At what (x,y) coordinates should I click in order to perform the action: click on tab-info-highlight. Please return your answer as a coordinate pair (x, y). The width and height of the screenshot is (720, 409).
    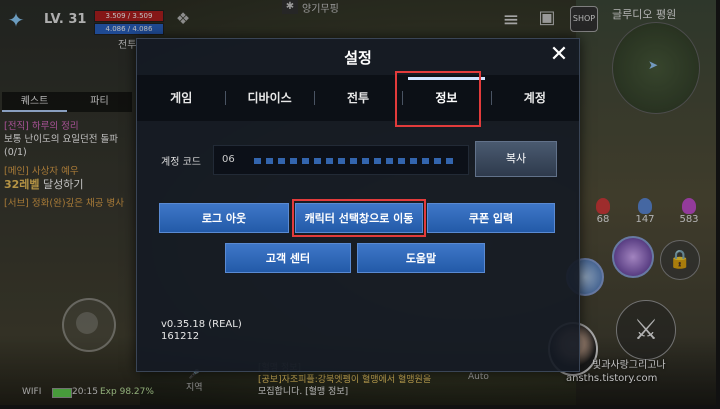
    Looking at the image, I should click on (438, 99).